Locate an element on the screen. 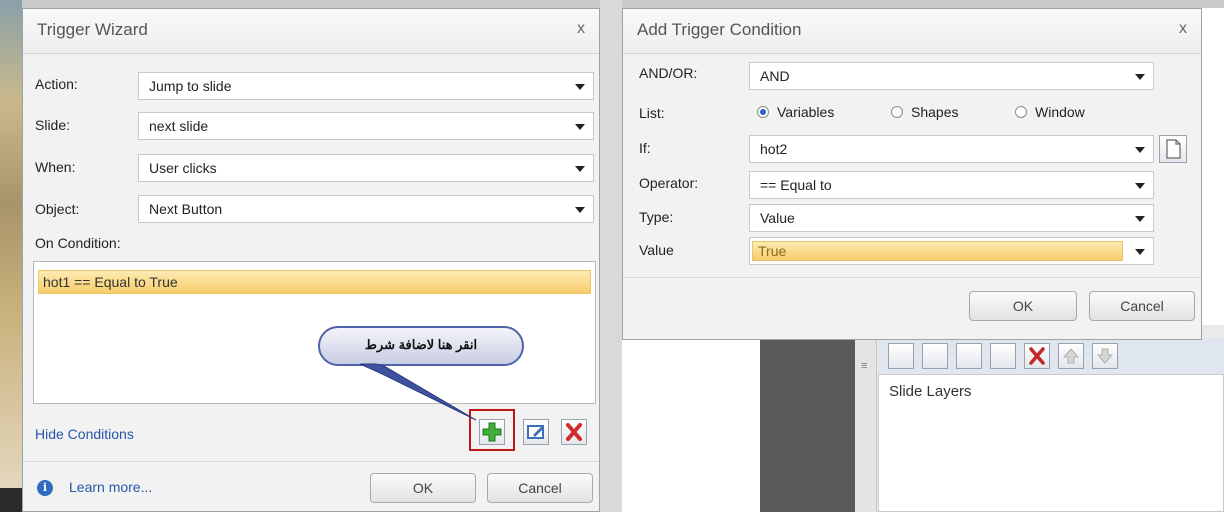 This screenshot has height=512, width=1224. andor-label: AND/OR: is located at coordinates (668, 73).